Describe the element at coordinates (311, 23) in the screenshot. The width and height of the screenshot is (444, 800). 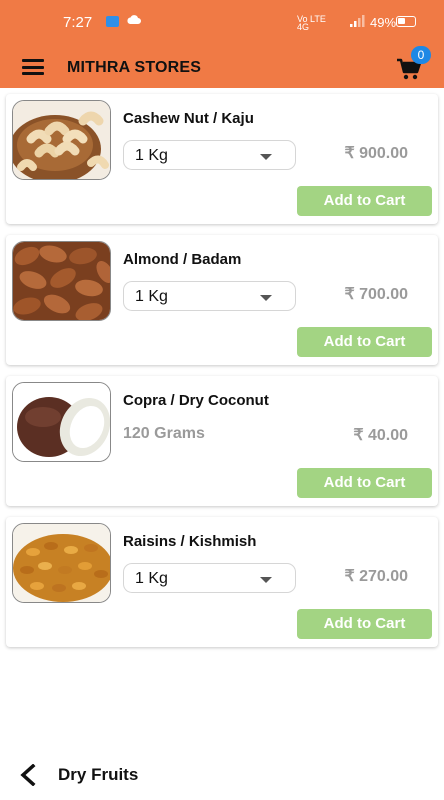
I see `network-indicator: Vo LTE 4G` at that location.